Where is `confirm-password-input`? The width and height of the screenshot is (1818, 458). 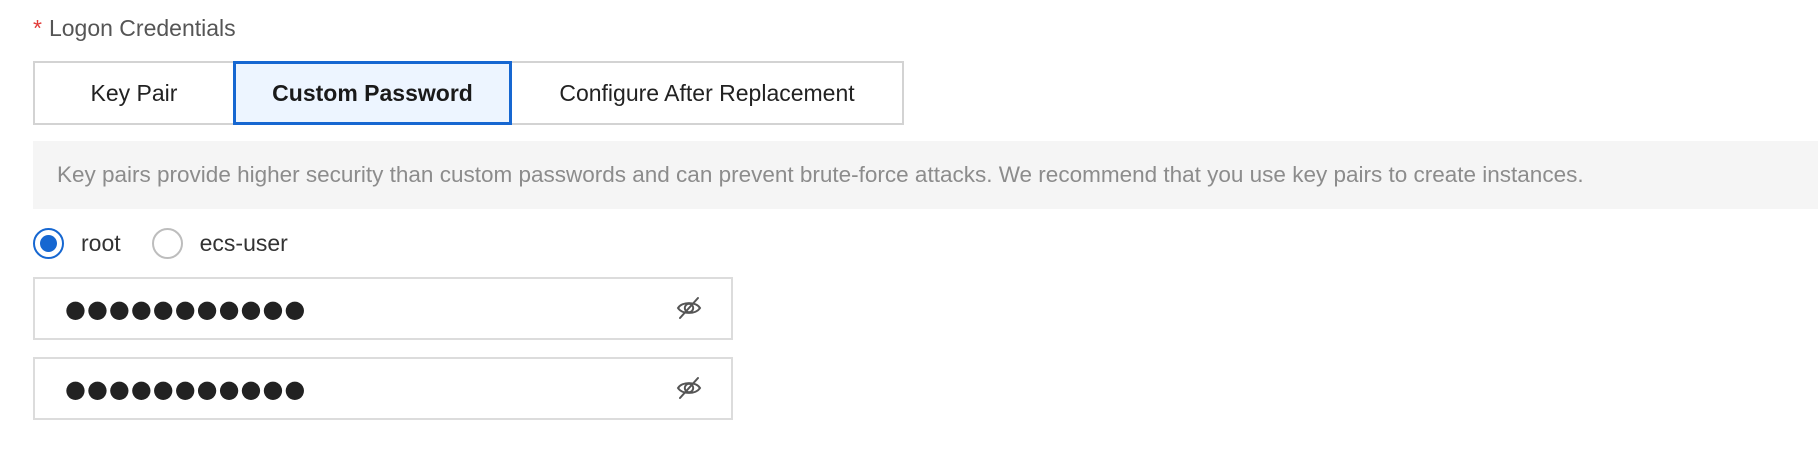
confirm-password-input is located at coordinates (355, 388).